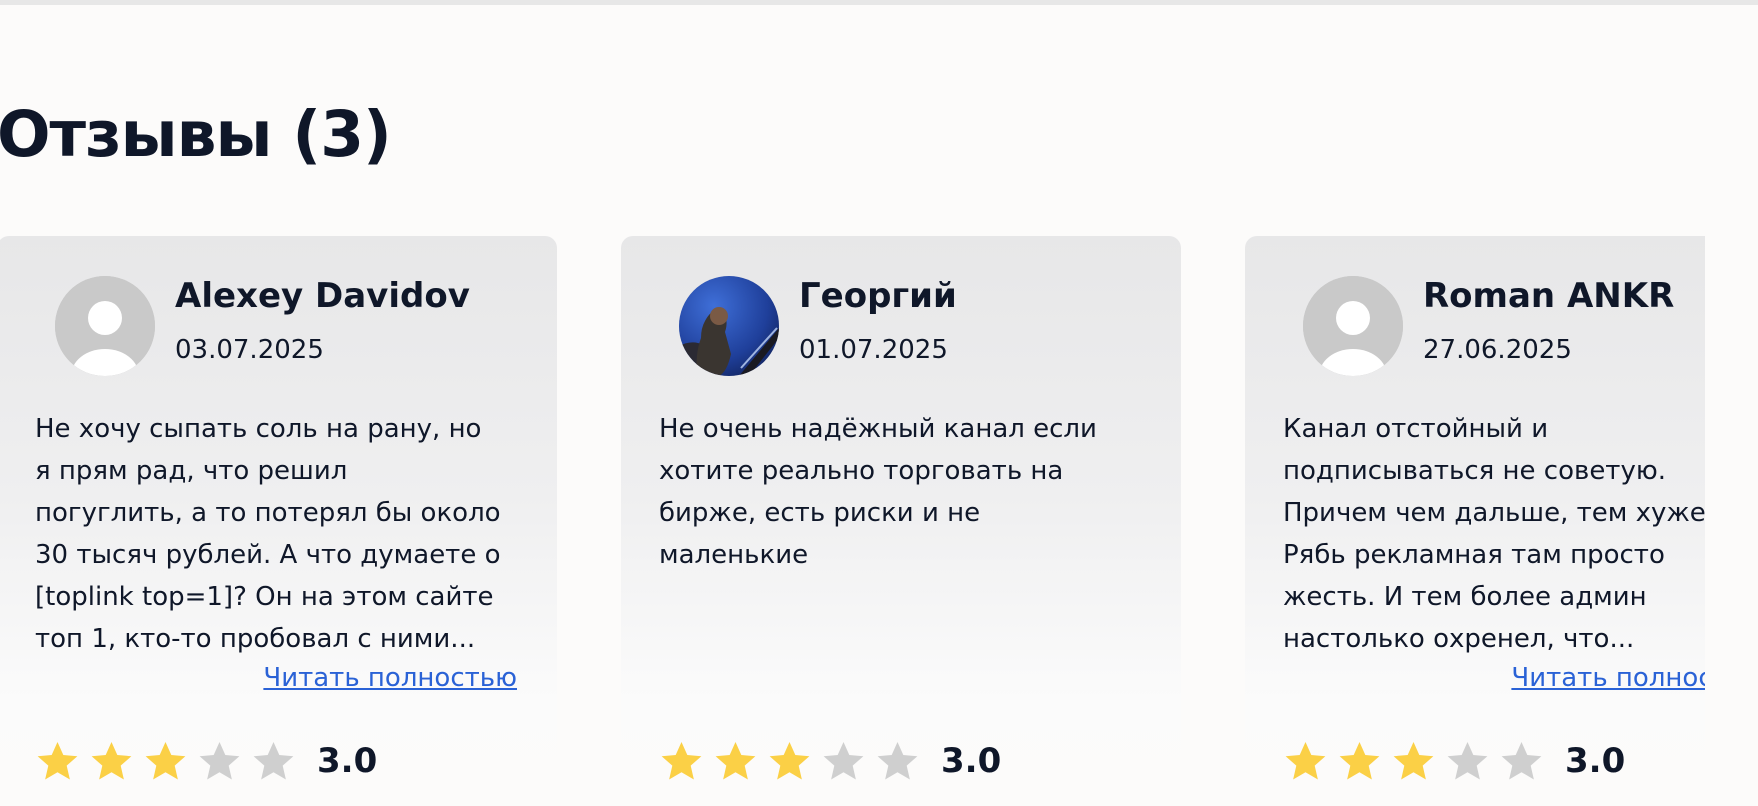 This screenshot has height=806, width=1758. Describe the element at coordinates (729, 326) in the screenshot. I see `user-photo` at that location.